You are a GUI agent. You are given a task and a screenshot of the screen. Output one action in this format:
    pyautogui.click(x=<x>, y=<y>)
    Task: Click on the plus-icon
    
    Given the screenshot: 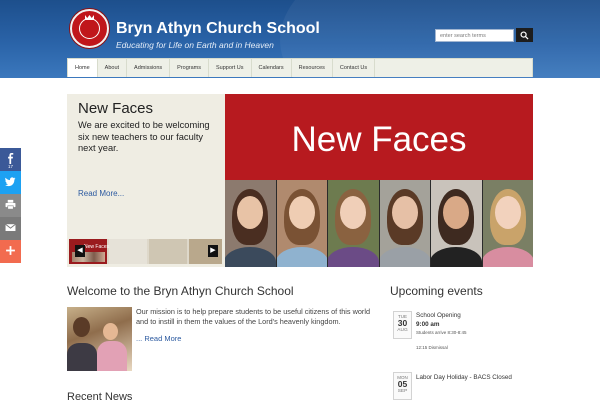 What is the action you would take?
    pyautogui.click(x=10, y=250)
    